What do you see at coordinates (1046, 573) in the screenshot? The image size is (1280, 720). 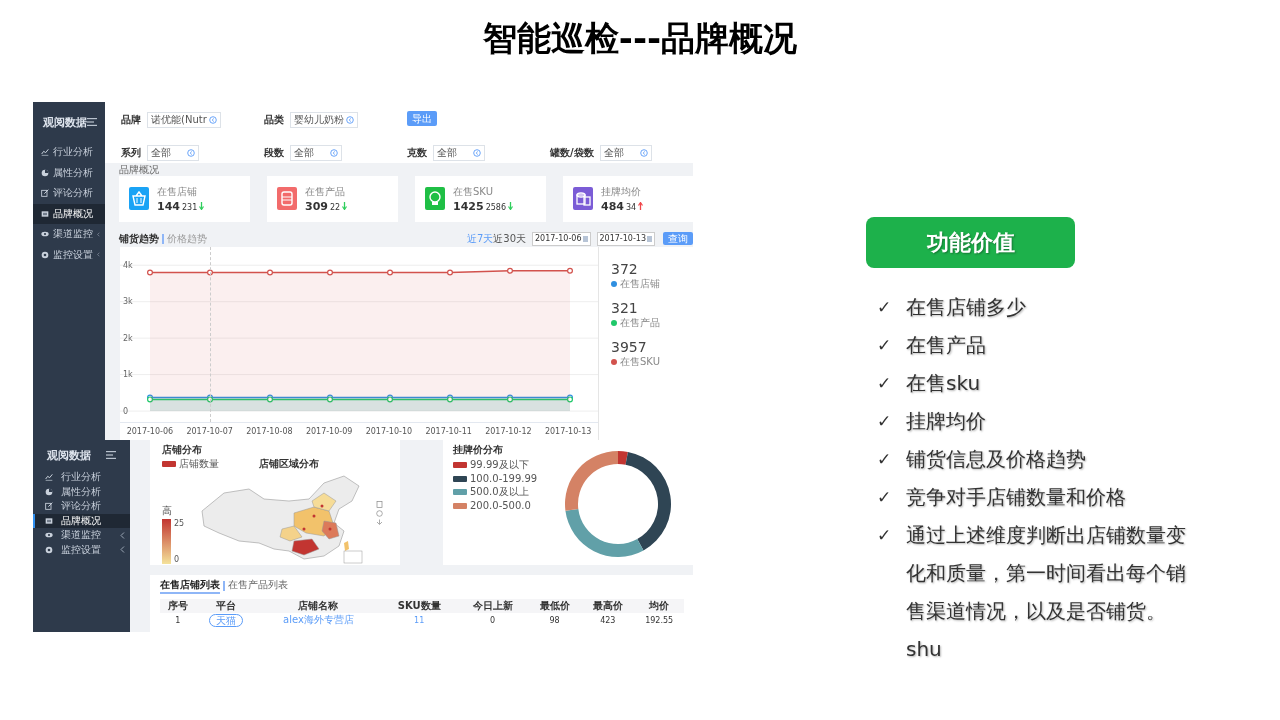 I see `feature-text: 通过上述维度判断出店铺数量变化和质量，第一时间看出每个销售渠道情况，以及是否铺货。` at bounding box center [1046, 573].